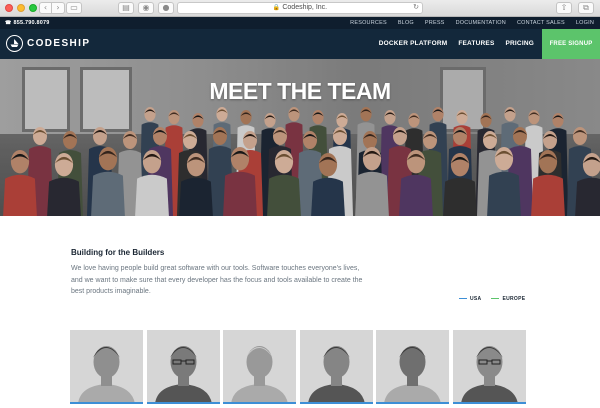 This screenshot has width=600, height=408. Describe the element at coordinates (298, 367) in the screenshot. I see `team-grid` at that location.